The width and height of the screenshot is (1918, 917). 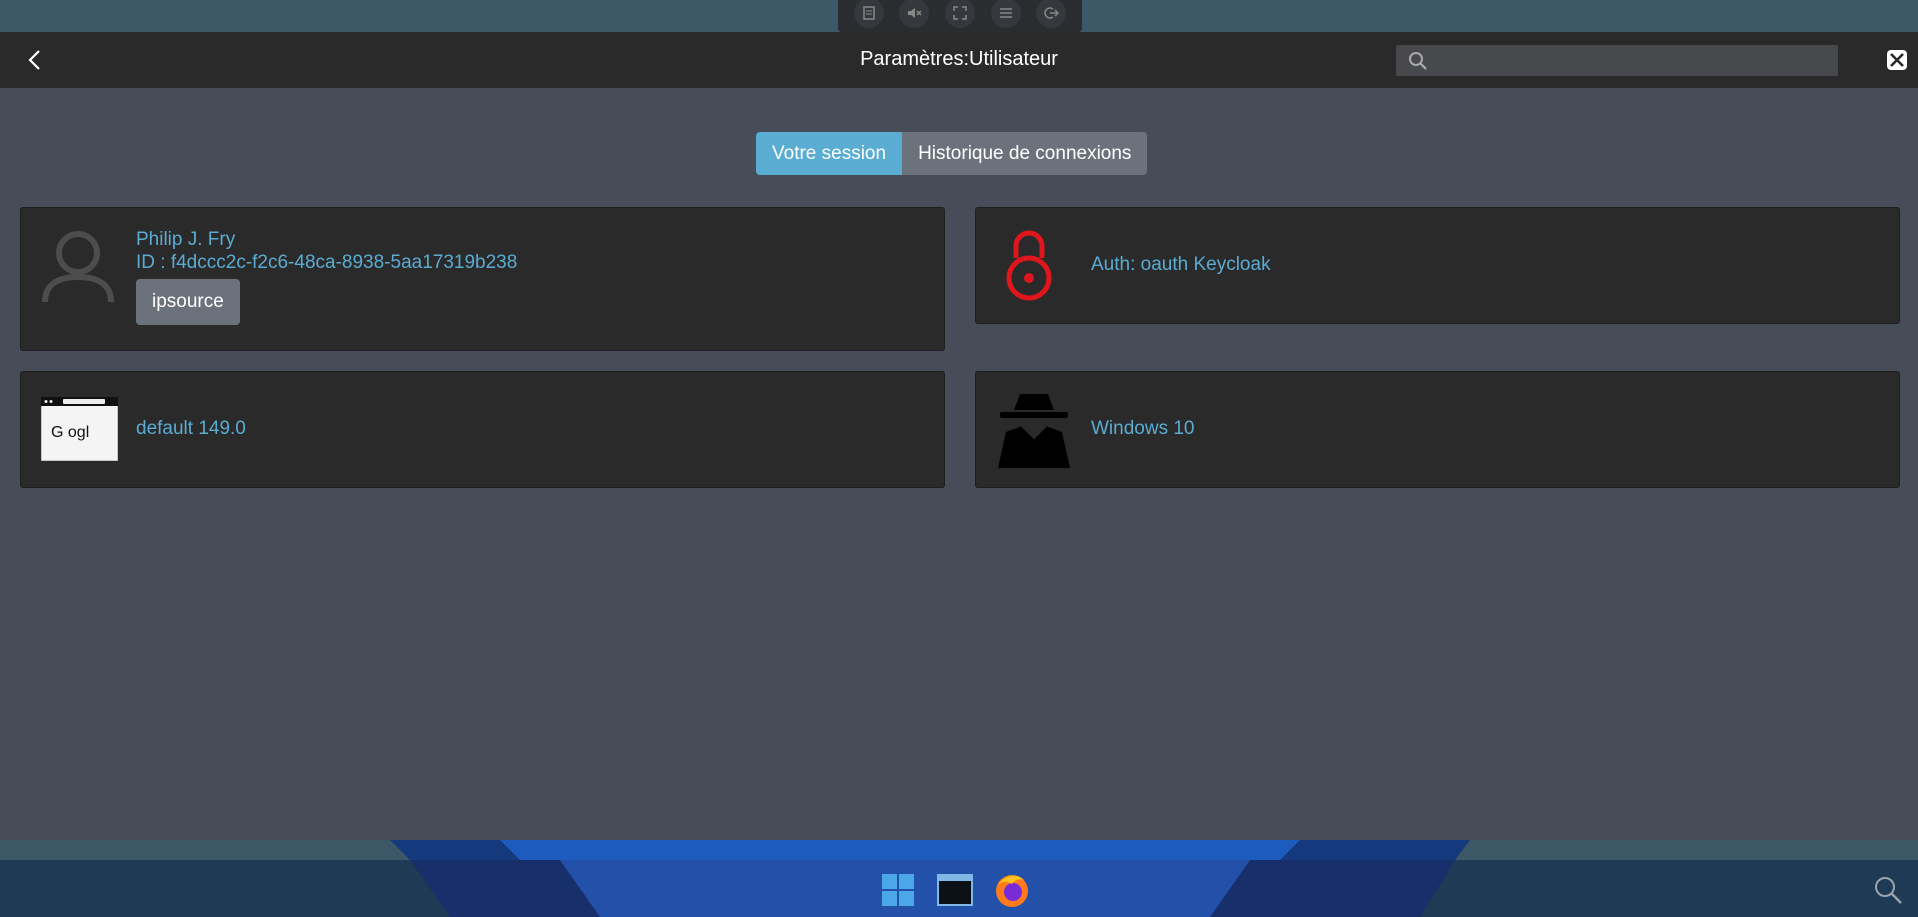 I want to click on titlebar: Paramètres:Utilisateur, so click(x=959, y=60).